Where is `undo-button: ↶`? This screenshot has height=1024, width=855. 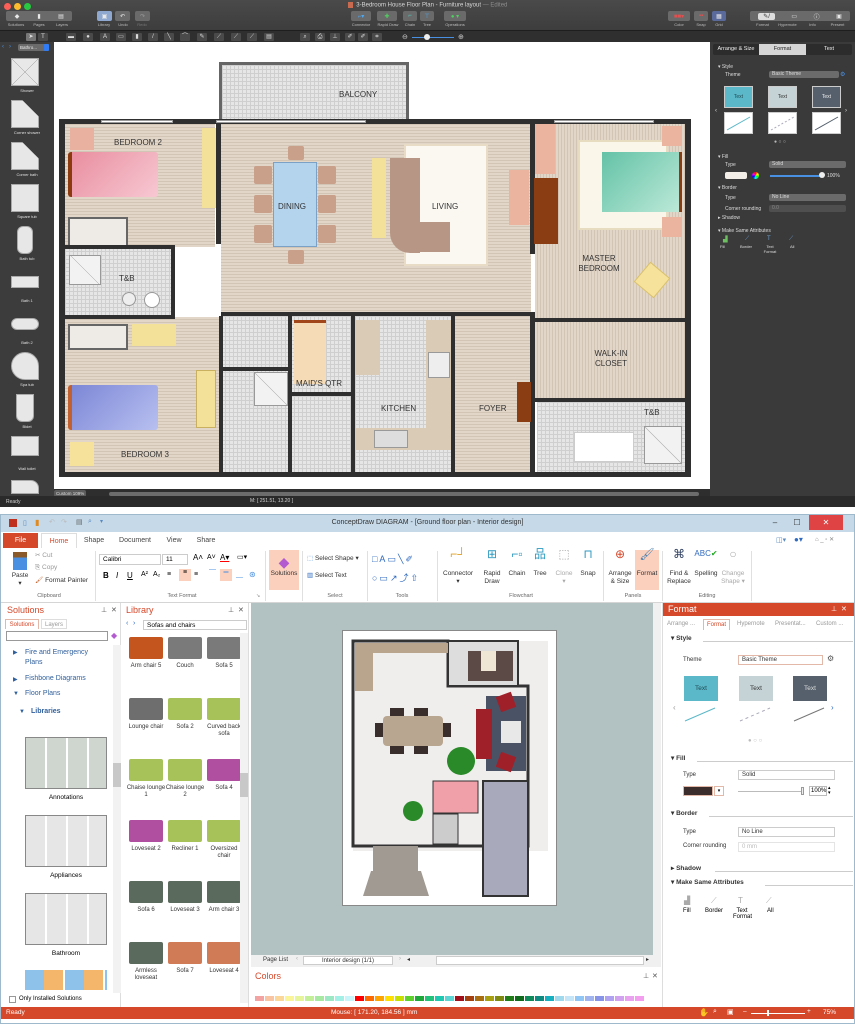
undo-button: ↶ is located at coordinates (122, 16).